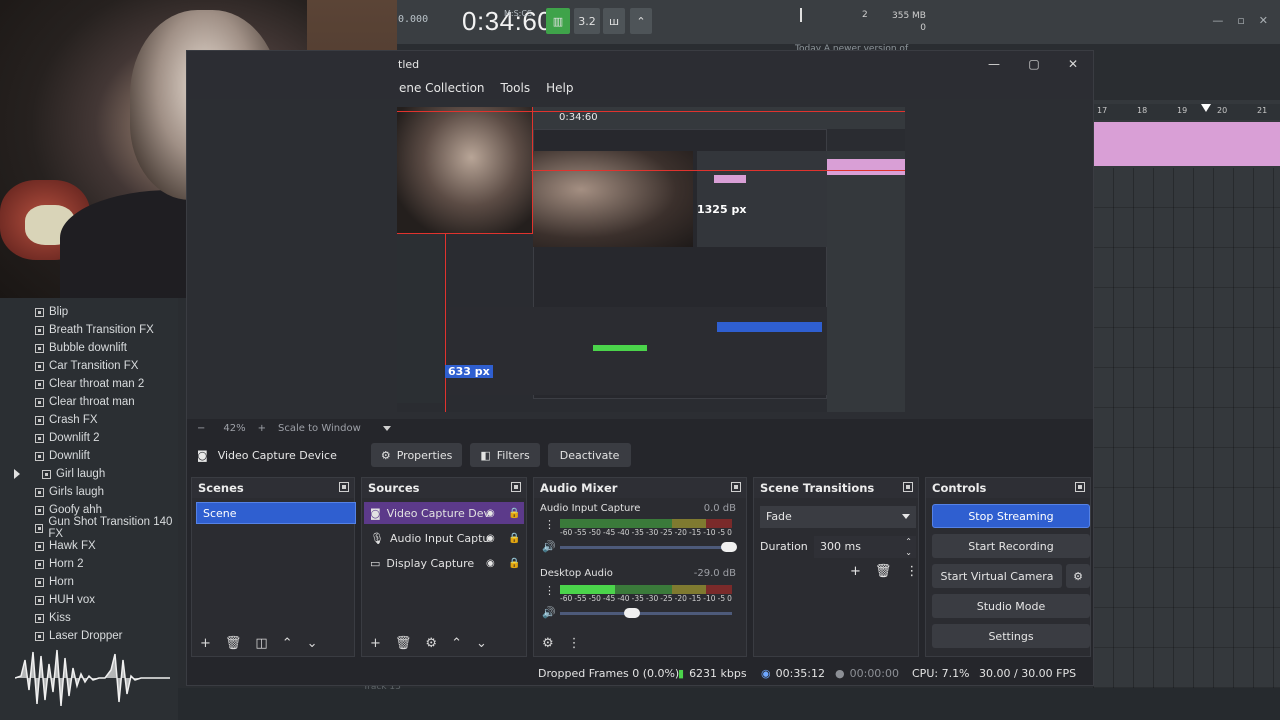  Describe the element at coordinates (1263, 20) in the screenshot. I see `daw-close-icon: ✕` at that location.